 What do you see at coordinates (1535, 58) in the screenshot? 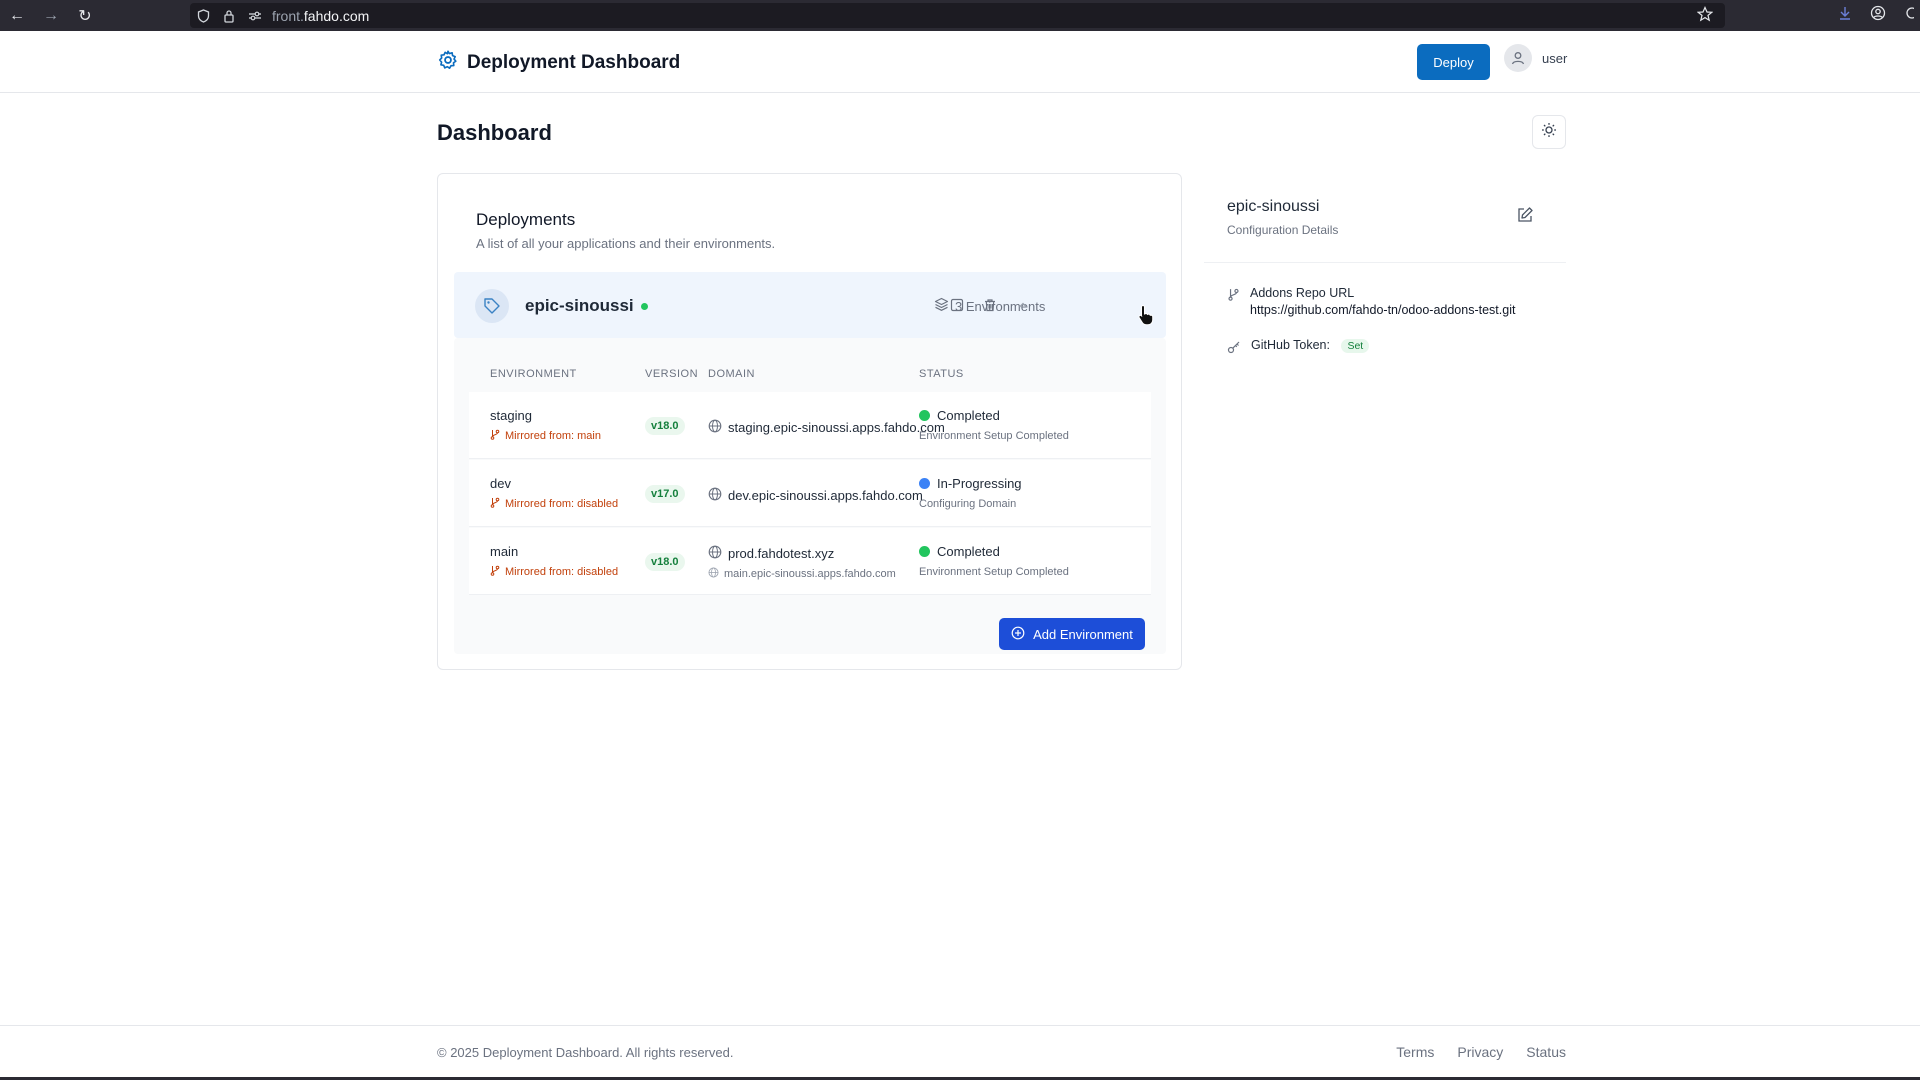
I see `user-menu: user` at bounding box center [1535, 58].